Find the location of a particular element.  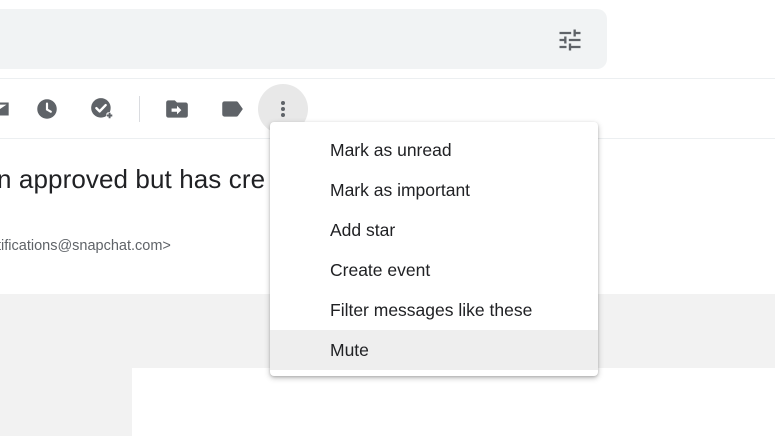

label-button is located at coordinates (232, 109).